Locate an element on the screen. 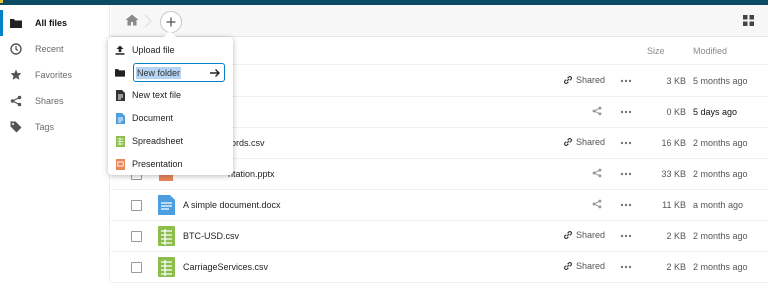 This screenshot has height=283, width=768. document-file-icon is located at coordinates (166, 205).